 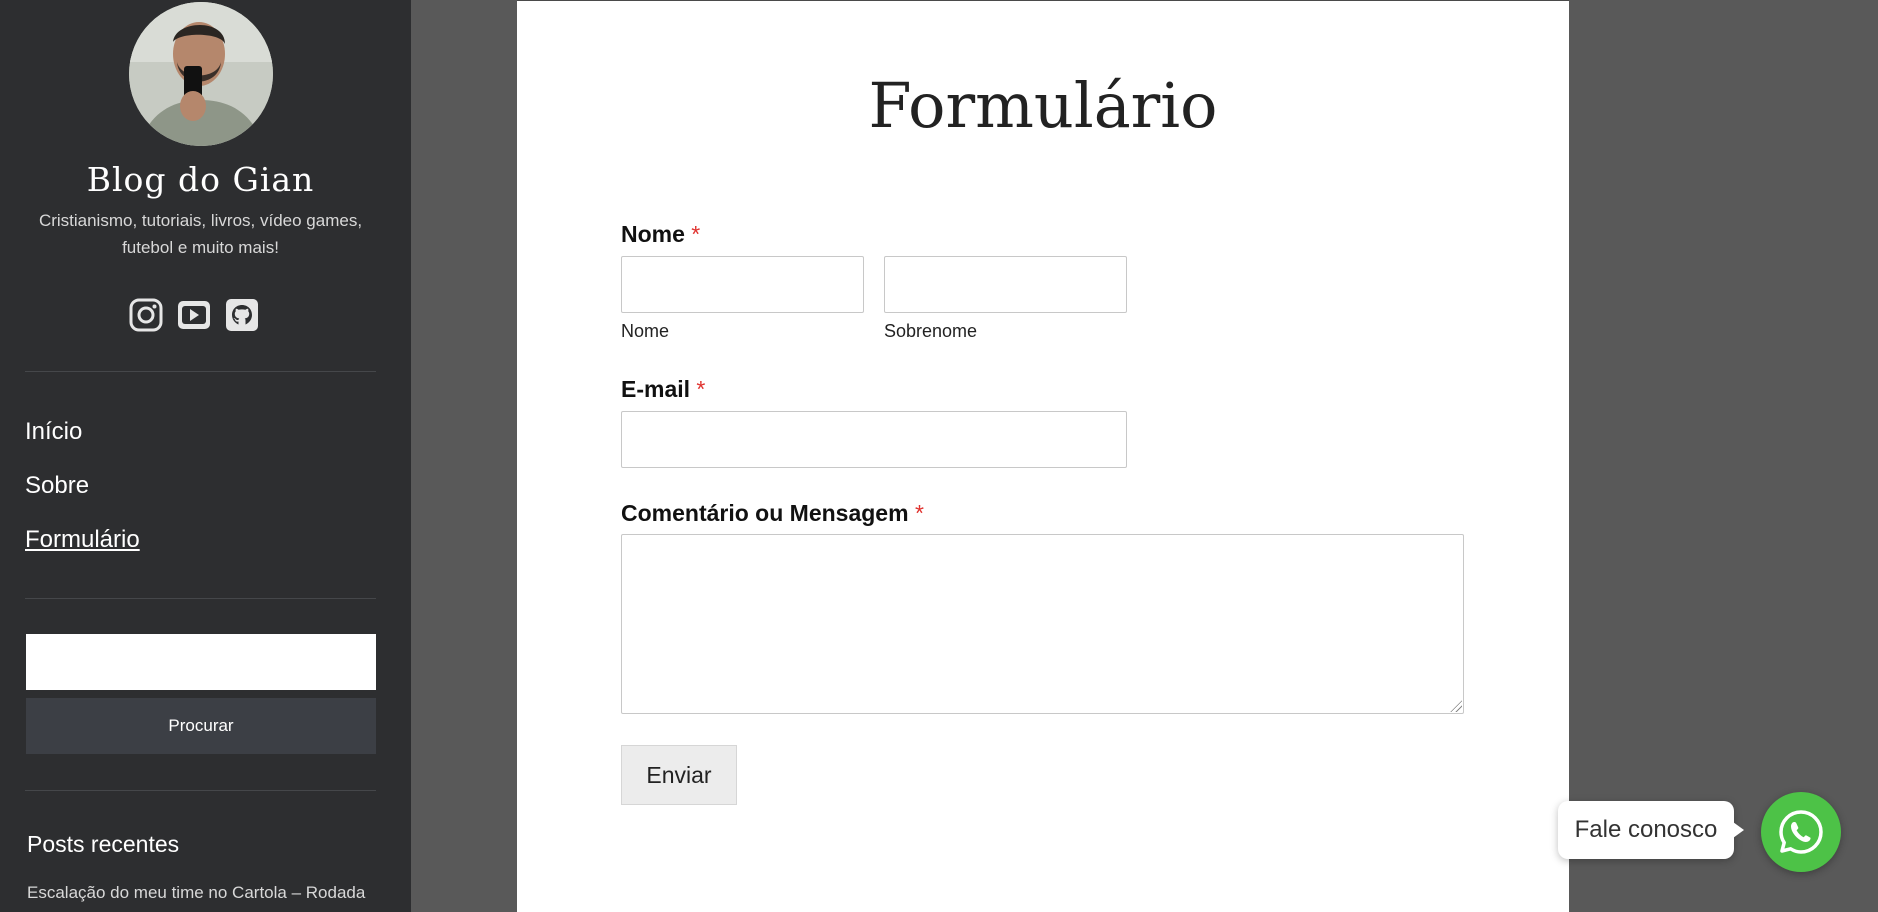 I want to click on whatsapp-icon, so click(x=1801, y=832).